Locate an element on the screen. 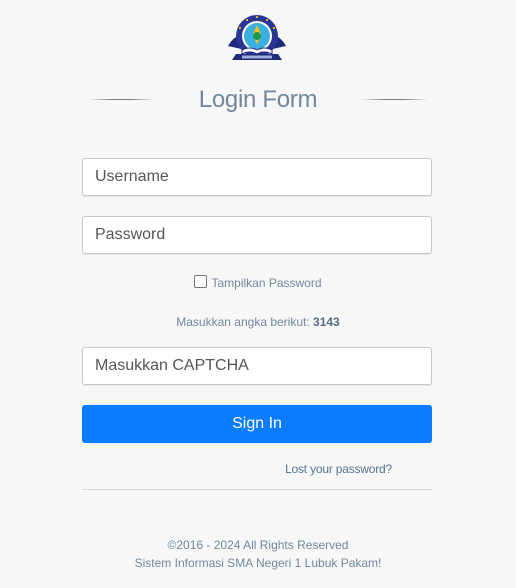 This screenshot has width=516, height=588. footer-divider is located at coordinates (257, 489).